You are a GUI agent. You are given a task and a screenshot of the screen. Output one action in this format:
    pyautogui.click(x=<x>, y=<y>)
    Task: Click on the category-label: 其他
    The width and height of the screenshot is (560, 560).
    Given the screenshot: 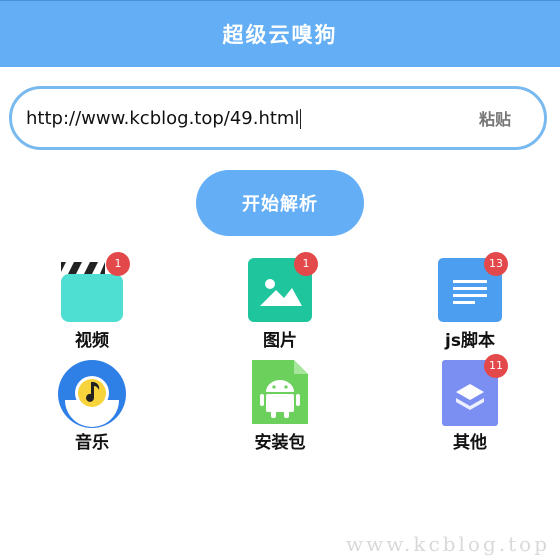 What is the action you would take?
    pyautogui.click(x=470, y=443)
    